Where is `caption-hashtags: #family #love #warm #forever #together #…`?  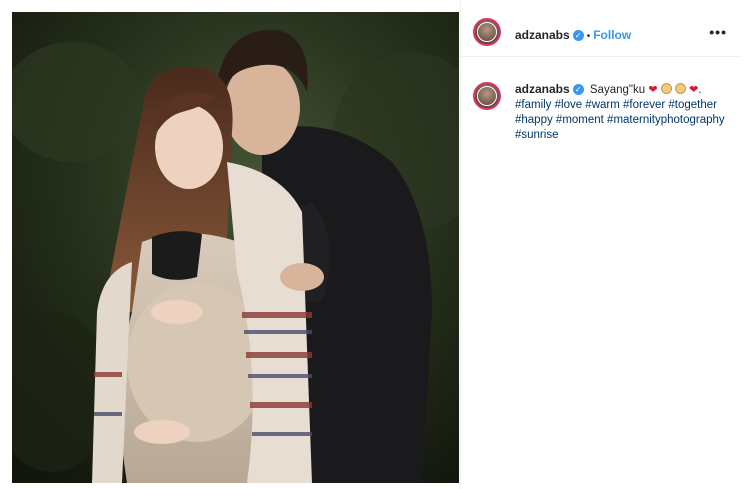 caption-hashtags: #family #love #warm #forever #together #… is located at coordinates (620, 120).